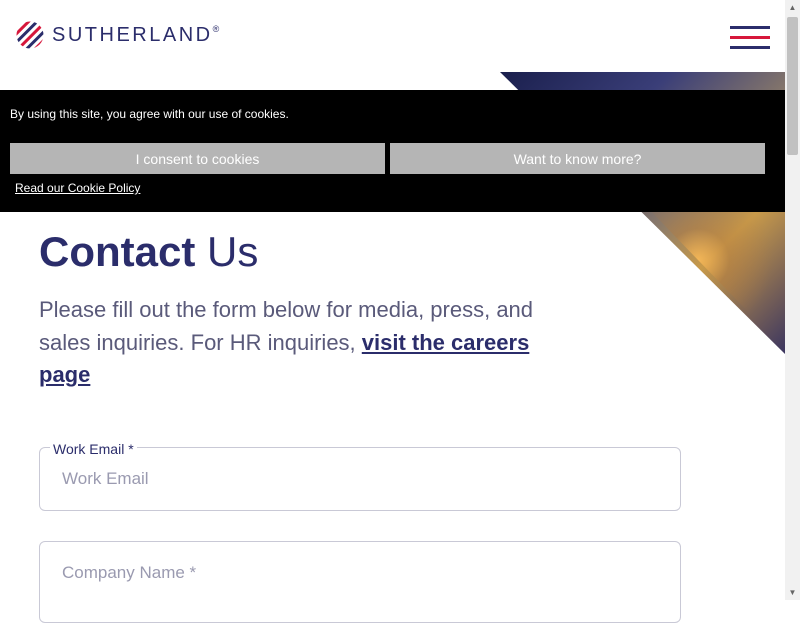 The width and height of the screenshot is (800, 623). What do you see at coordinates (712, 275) in the screenshot?
I see `hero-image-lights` at bounding box center [712, 275].